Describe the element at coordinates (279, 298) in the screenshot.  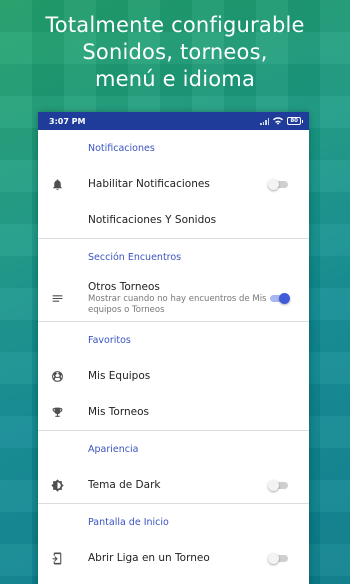
I see `otros-torneos-switch` at that location.